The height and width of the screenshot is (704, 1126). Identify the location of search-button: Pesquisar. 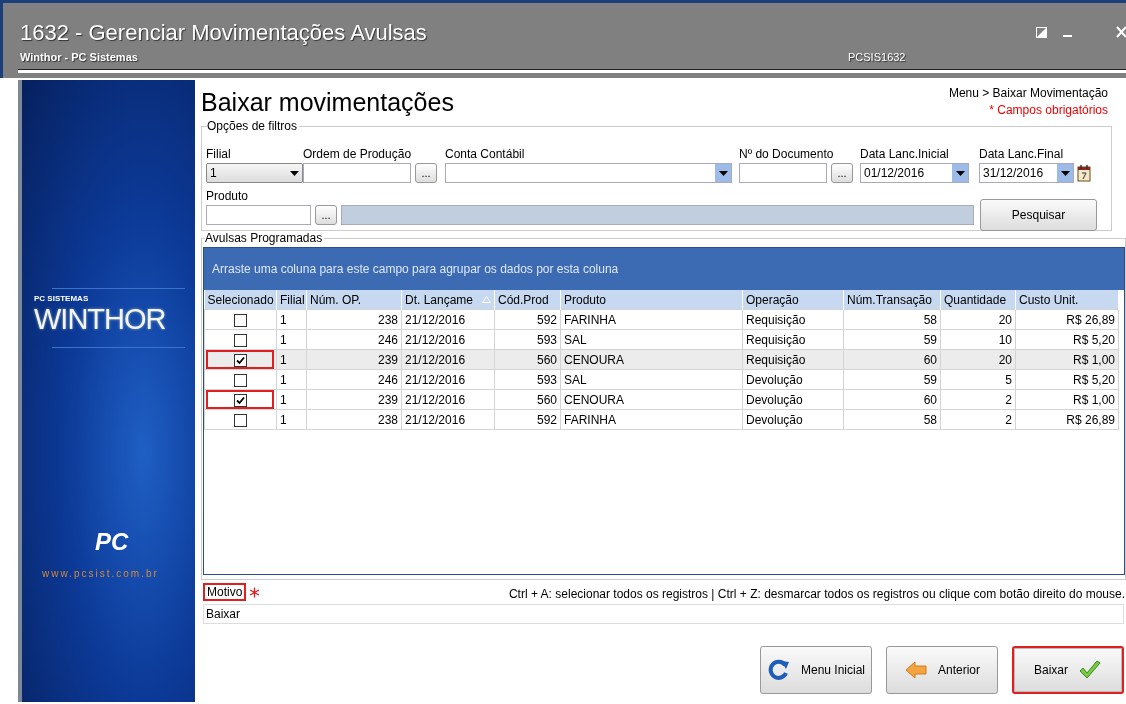
(1038, 215).